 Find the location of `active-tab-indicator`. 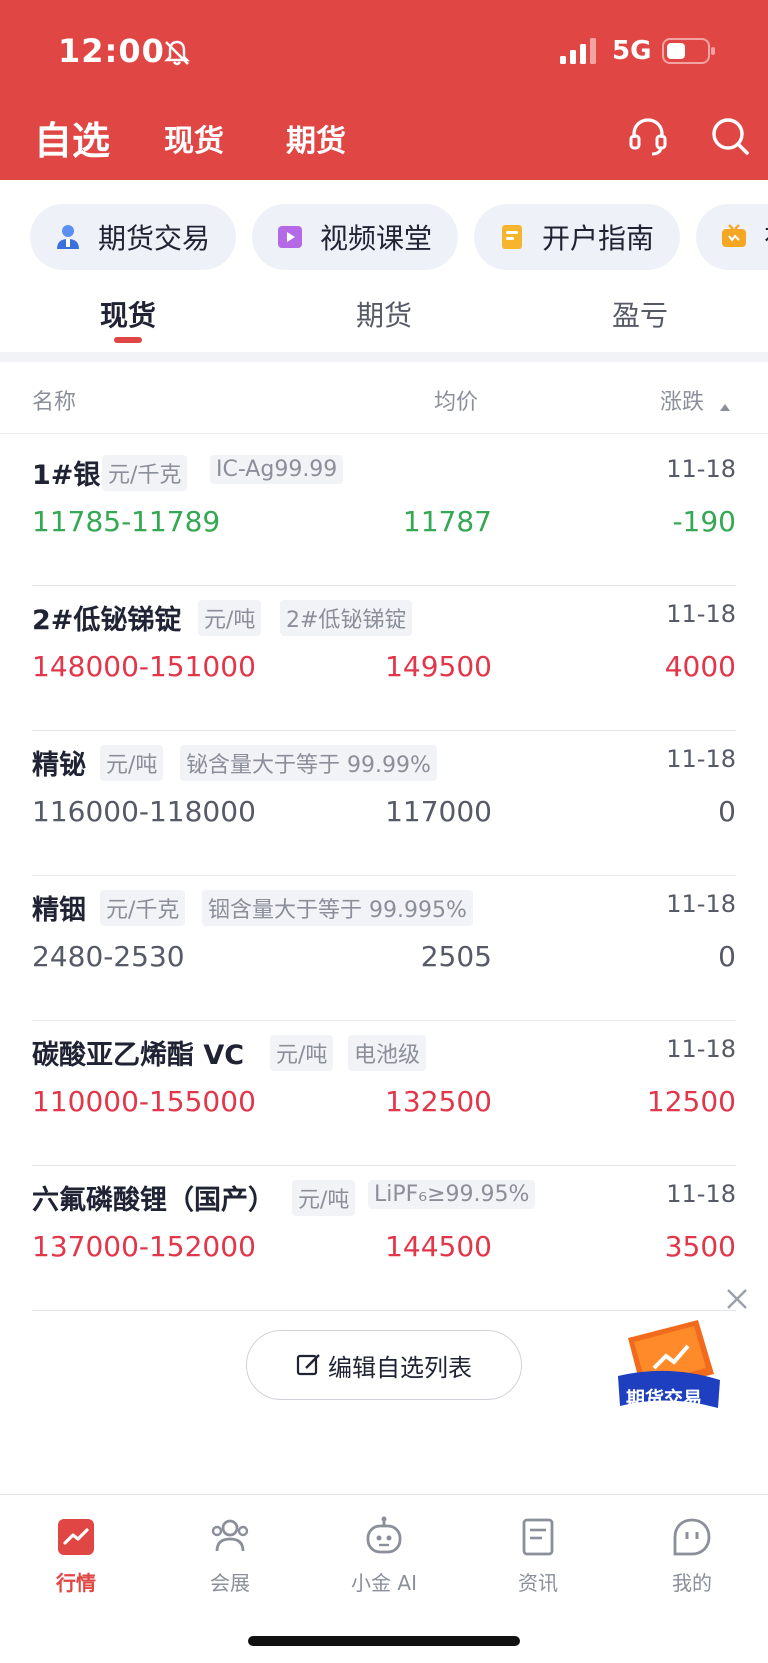

active-tab-indicator is located at coordinates (128, 340).